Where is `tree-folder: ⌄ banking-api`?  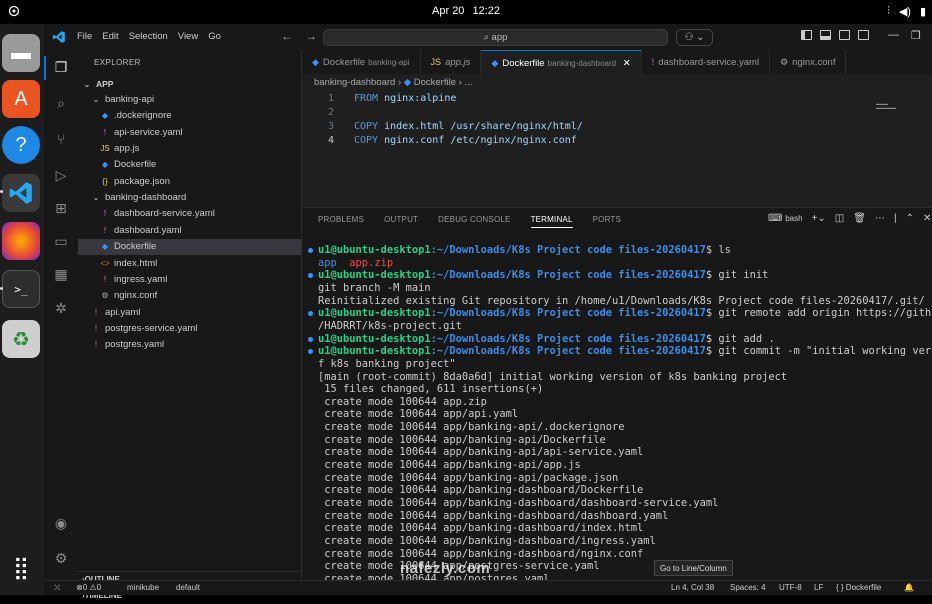
tree-folder: ⌄ banking-api is located at coordinates (190, 100).